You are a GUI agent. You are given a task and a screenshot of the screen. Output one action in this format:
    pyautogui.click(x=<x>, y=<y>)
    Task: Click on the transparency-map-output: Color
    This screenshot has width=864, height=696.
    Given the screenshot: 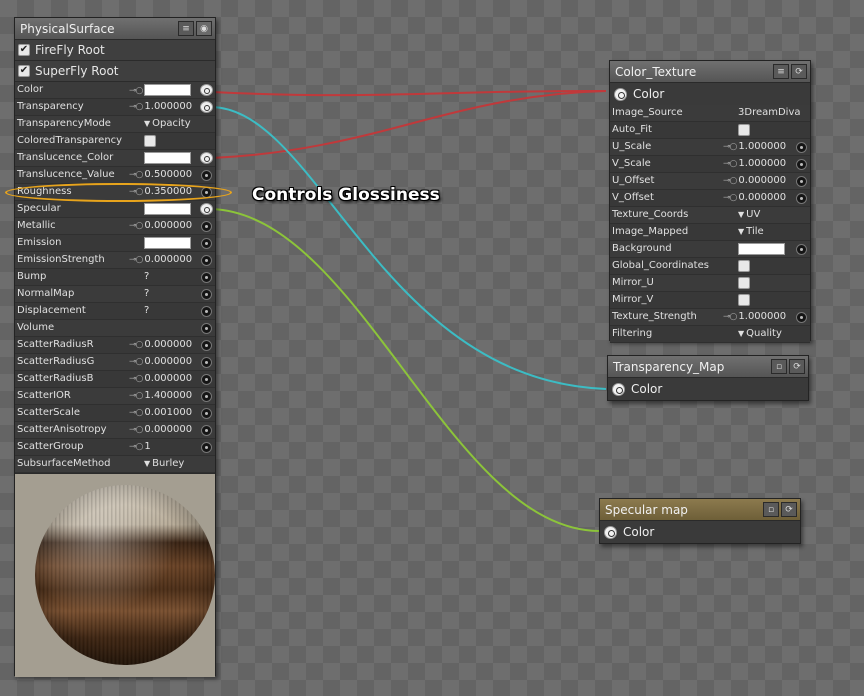 What is the action you would take?
    pyautogui.click(x=708, y=389)
    